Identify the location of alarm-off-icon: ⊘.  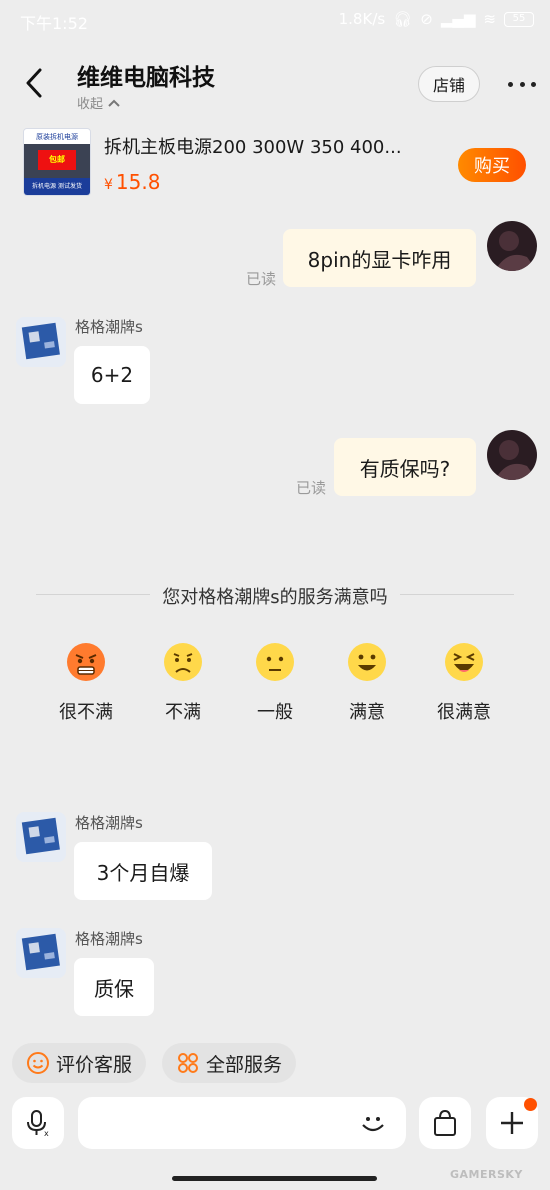
(426, 19).